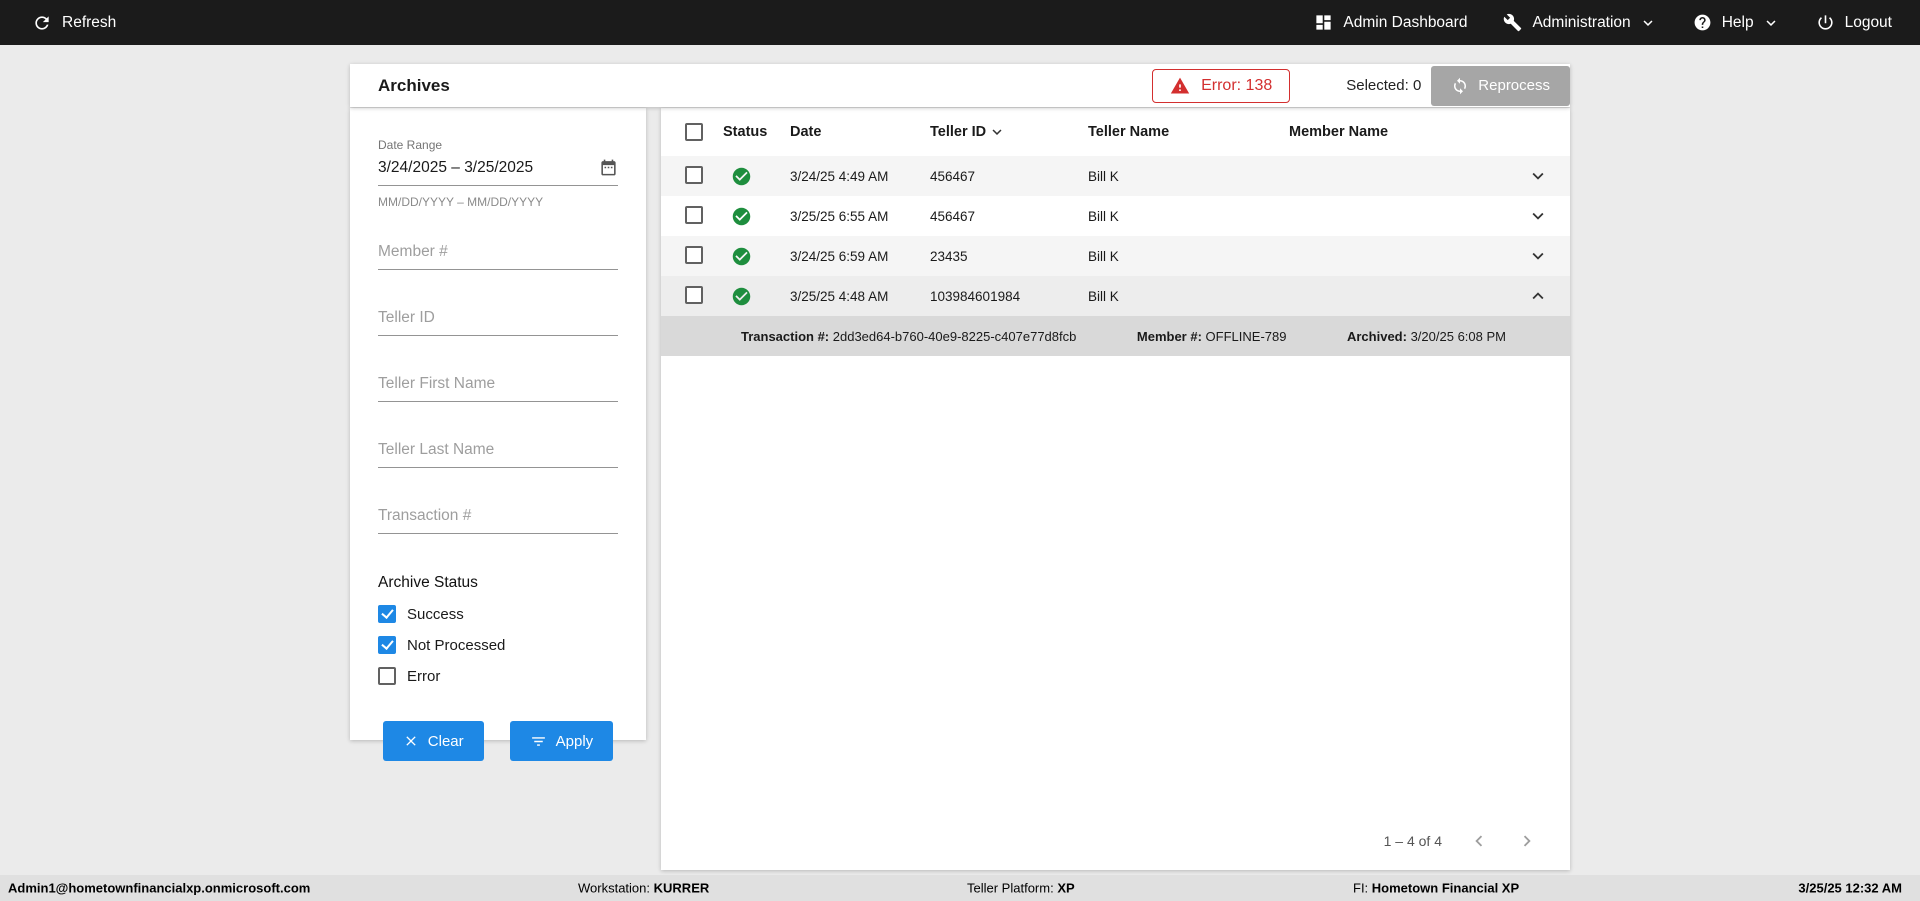 The image size is (1920, 901). What do you see at coordinates (694, 132) in the screenshot?
I see `select-all-checkbox` at bounding box center [694, 132].